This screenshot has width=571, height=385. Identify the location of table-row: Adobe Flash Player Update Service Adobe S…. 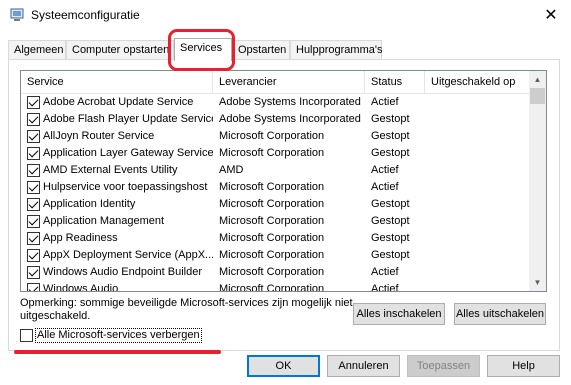
(276, 119).